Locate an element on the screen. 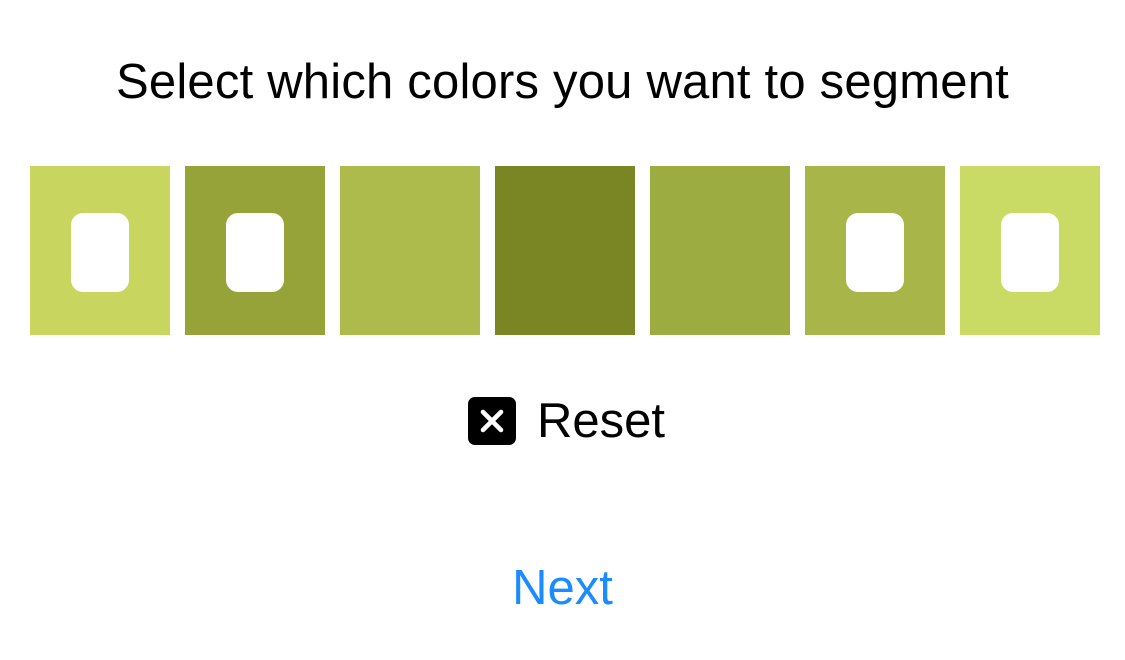 This screenshot has height=660, width=1125. reset-button: Reset is located at coordinates (566, 421).